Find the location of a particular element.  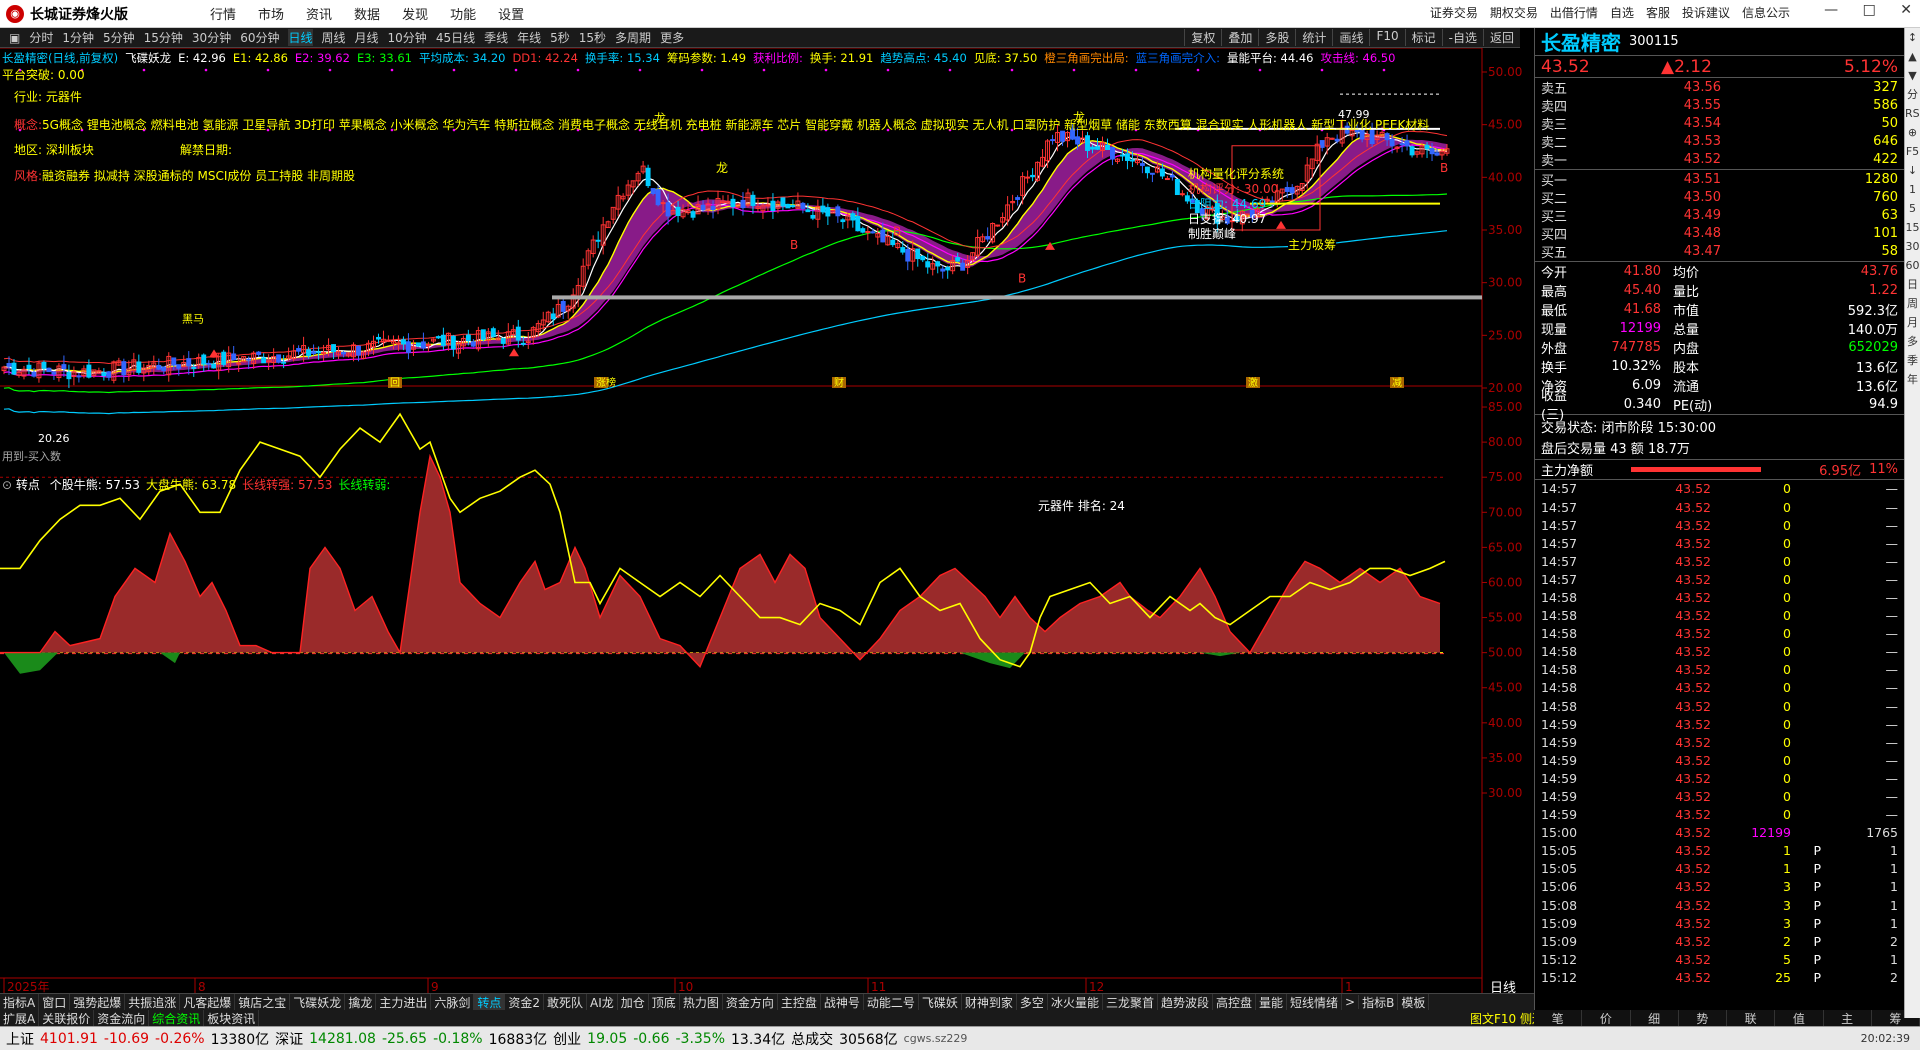

ask-row: 卖五 43.56 327 is located at coordinates (1719, 87).